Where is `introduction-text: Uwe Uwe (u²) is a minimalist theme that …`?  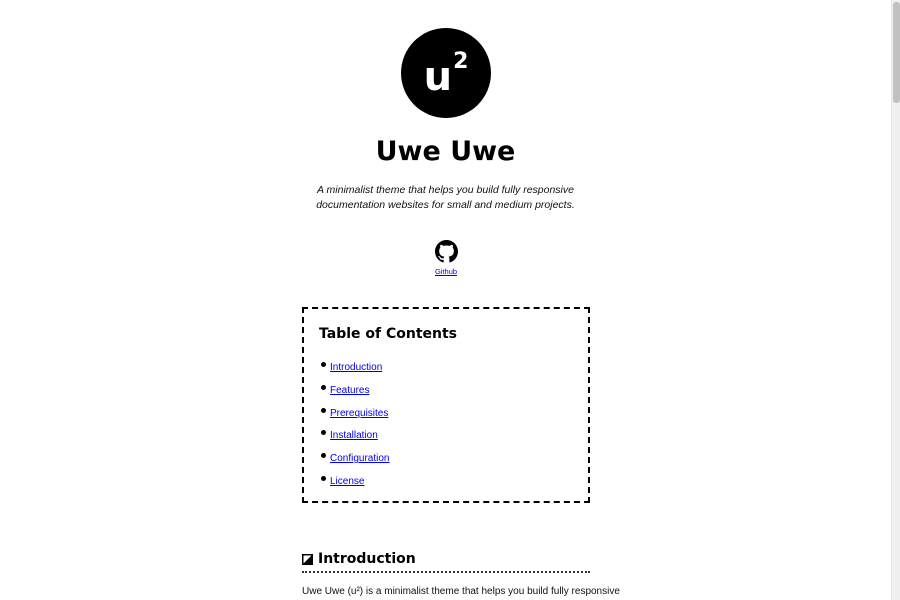 introduction-text: Uwe Uwe (u²) is a minimalist theme that … is located at coordinates (461, 591).